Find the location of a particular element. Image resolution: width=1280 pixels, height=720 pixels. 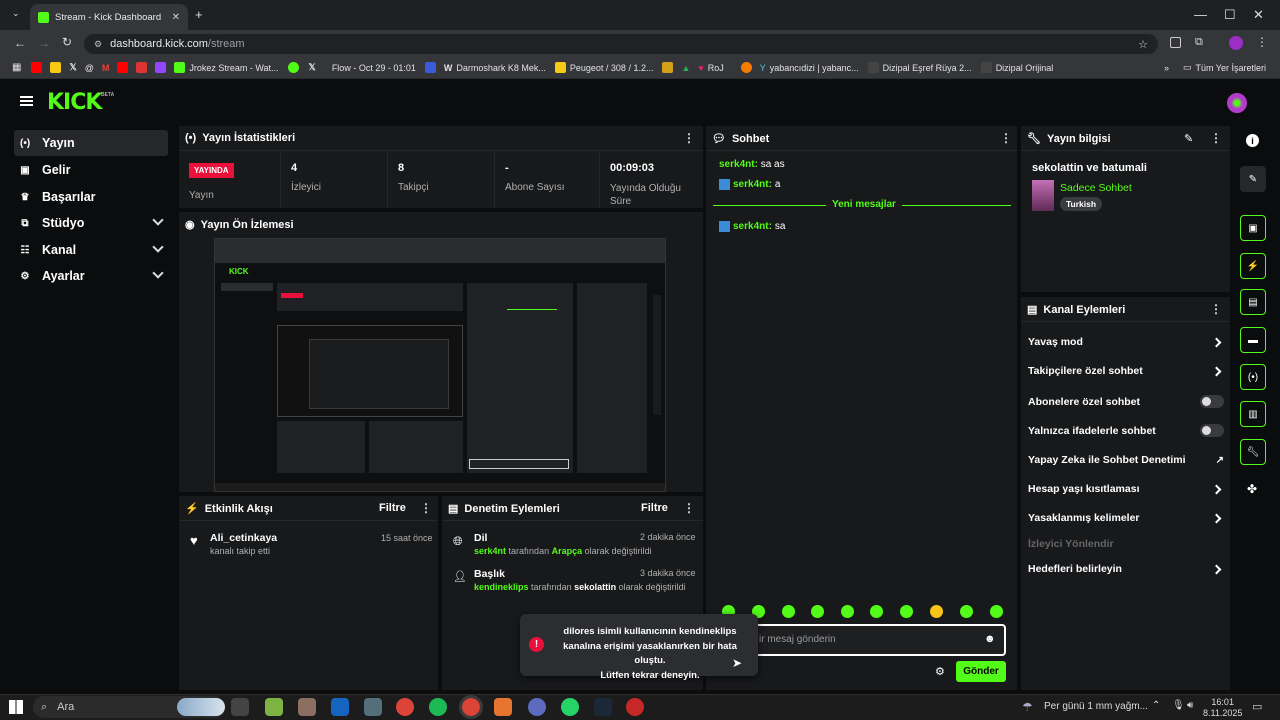

account-age-item: Hesap yaşı kısıtlaması is located at coordinates (1126, 489).